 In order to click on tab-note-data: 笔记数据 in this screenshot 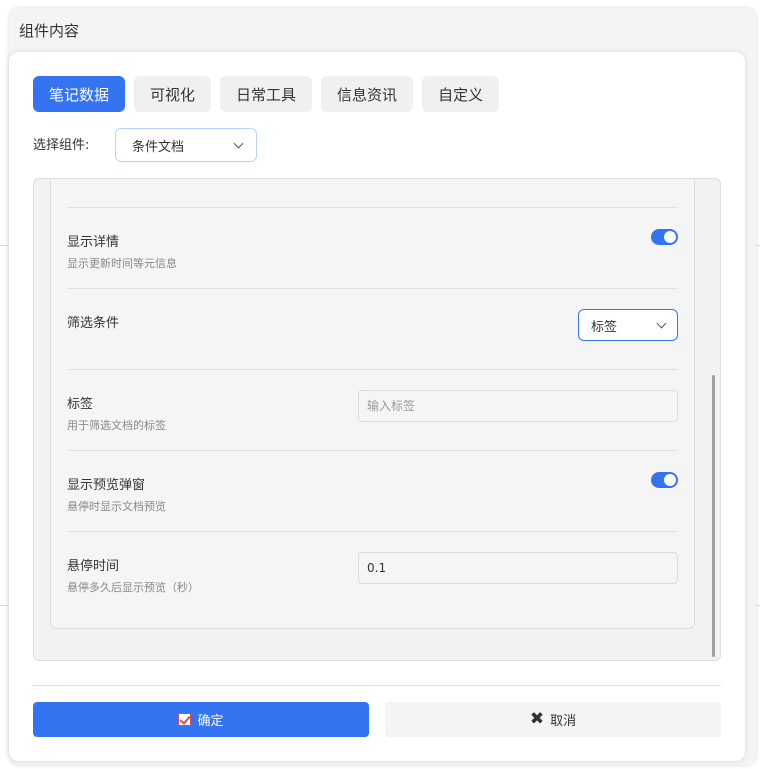, I will do `click(79, 94)`.